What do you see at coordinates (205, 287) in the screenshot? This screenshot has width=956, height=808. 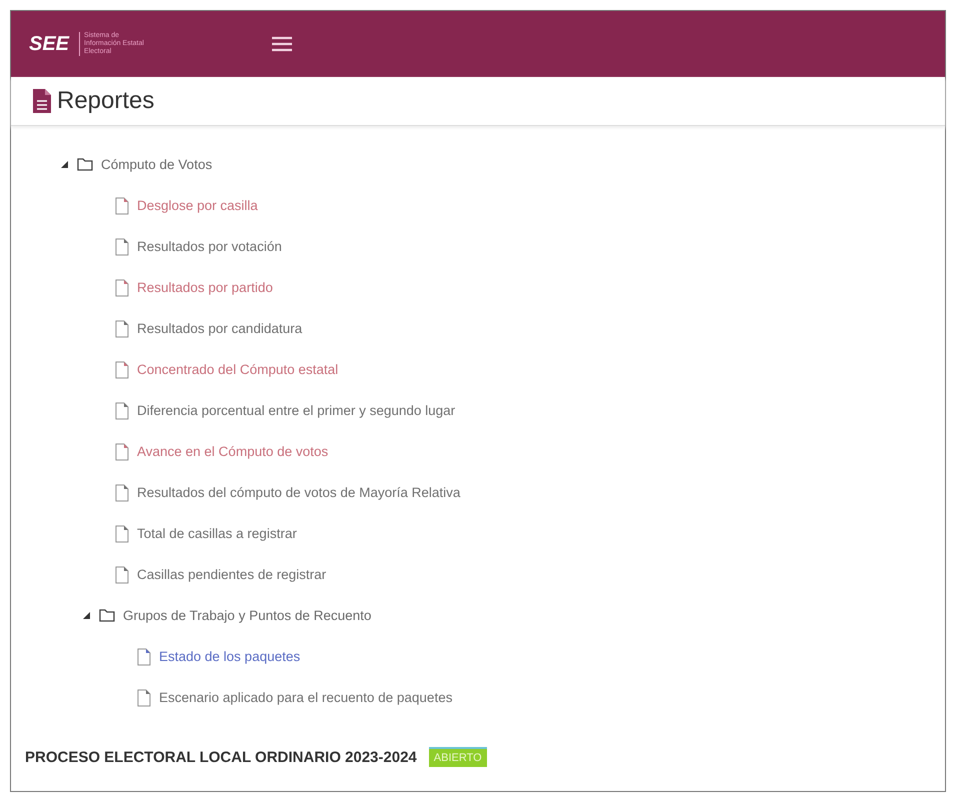 I see `report-link: Resultados por partido` at bounding box center [205, 287].